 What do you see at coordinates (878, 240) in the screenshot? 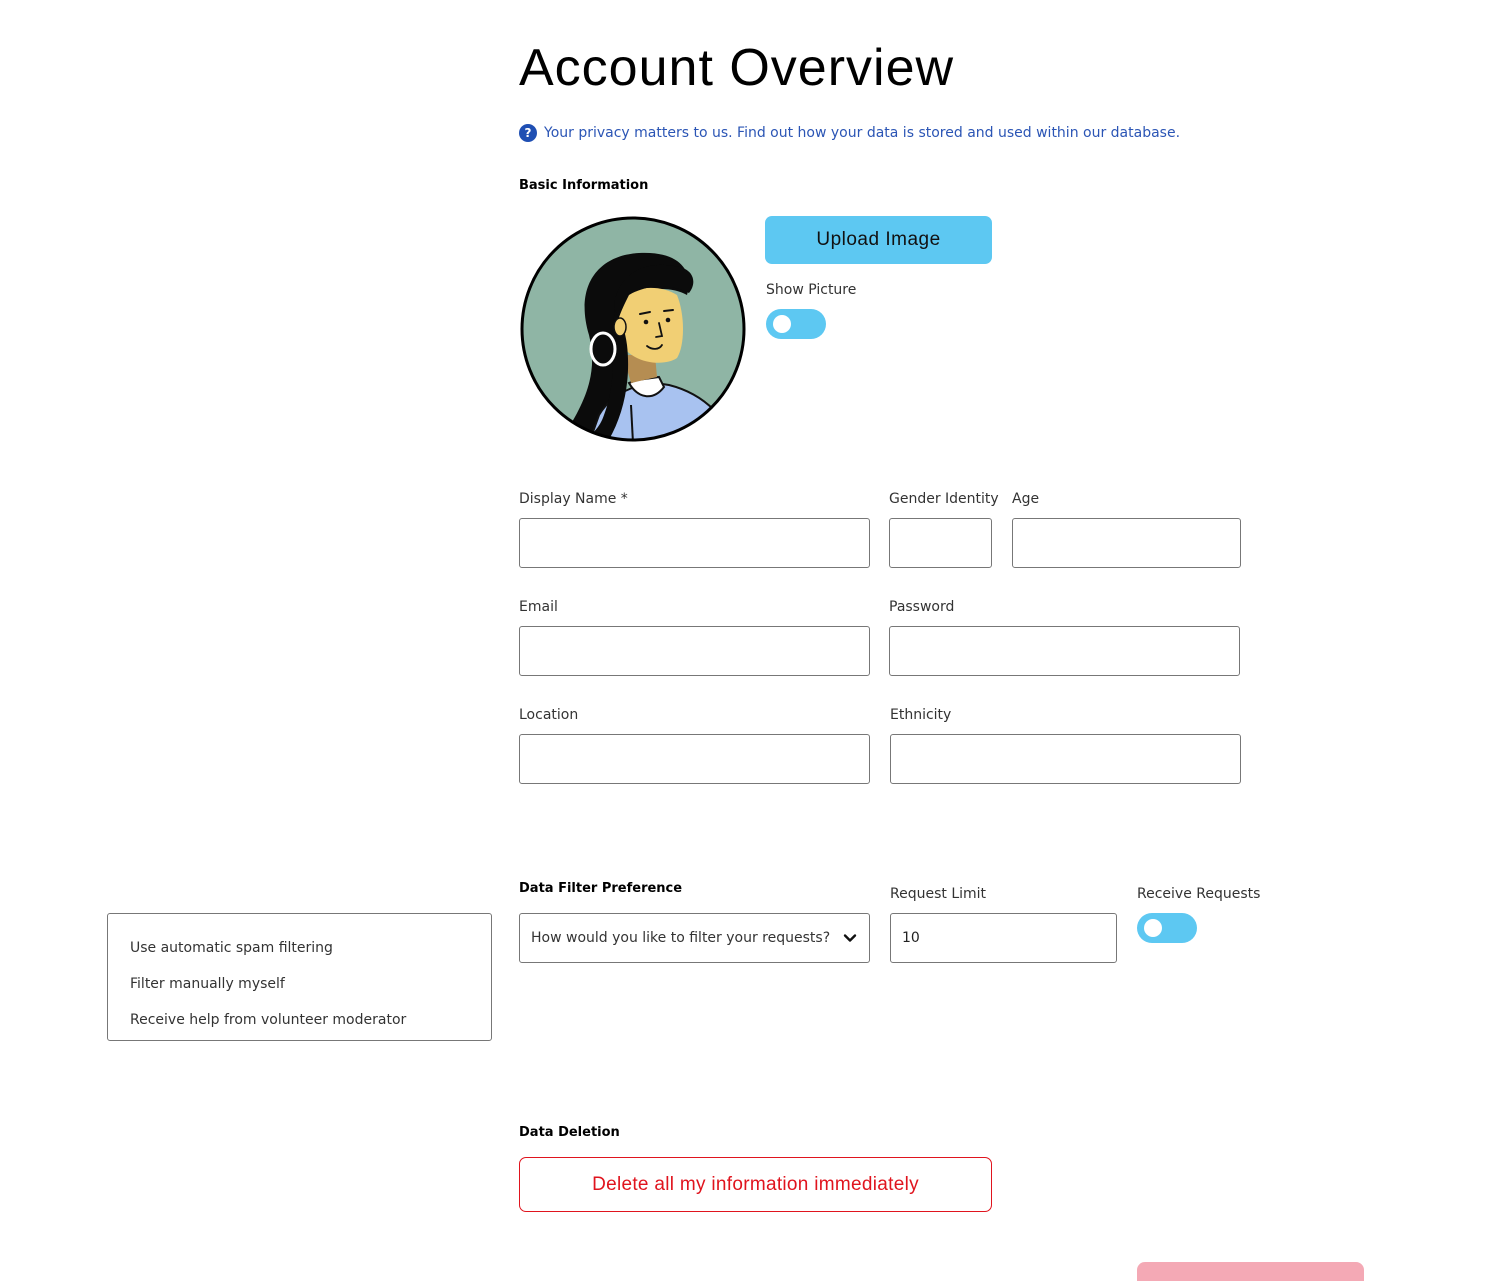
I see `upload-image-button: Upload Image` at bounding box center [878, 240].